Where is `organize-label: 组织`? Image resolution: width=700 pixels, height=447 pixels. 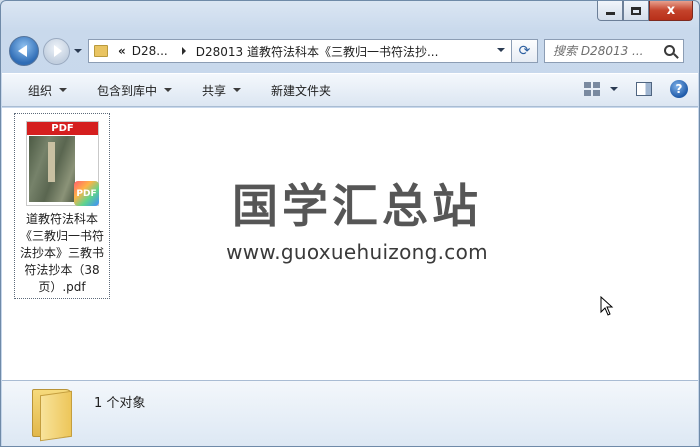 organize-label: 组织 is located at coordinates (40, 90).